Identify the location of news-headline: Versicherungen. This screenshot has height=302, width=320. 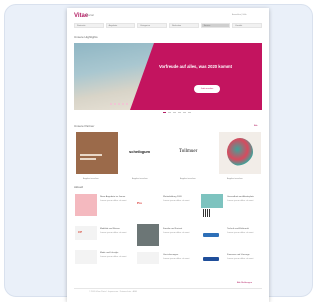
(170, 255).